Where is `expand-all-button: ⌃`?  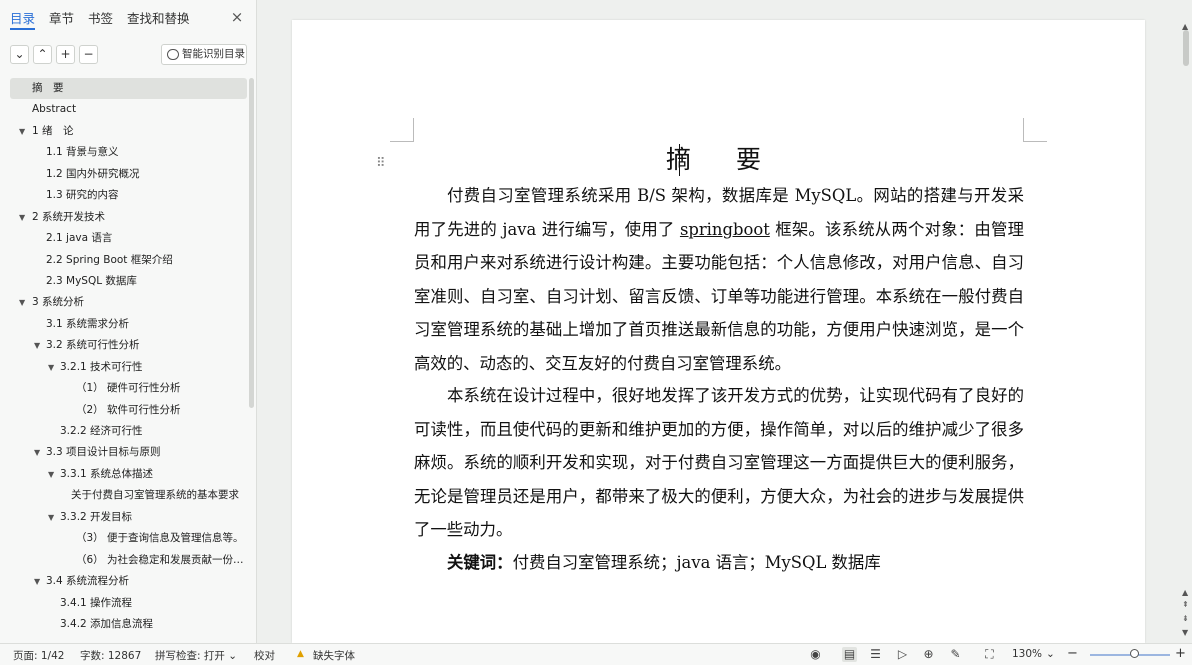 expand-all-button: ⌃ is located at coordinates (42, 54).